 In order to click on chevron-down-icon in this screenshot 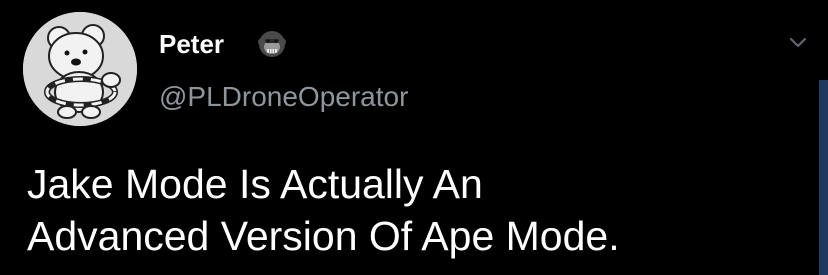, I will do `click(798, 42)`.